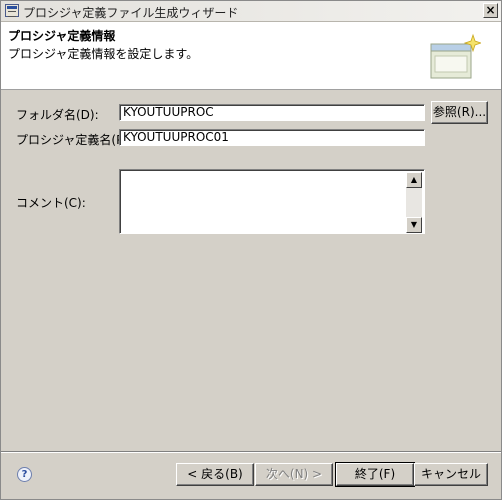 The height and width of the screenshot is (500, 502). Describe the element at coordinates (251, 56) in the screenshot. I see `wizard-header: プロシジャ定義情報 プロシジャ定義情報を設定します。` at that location.